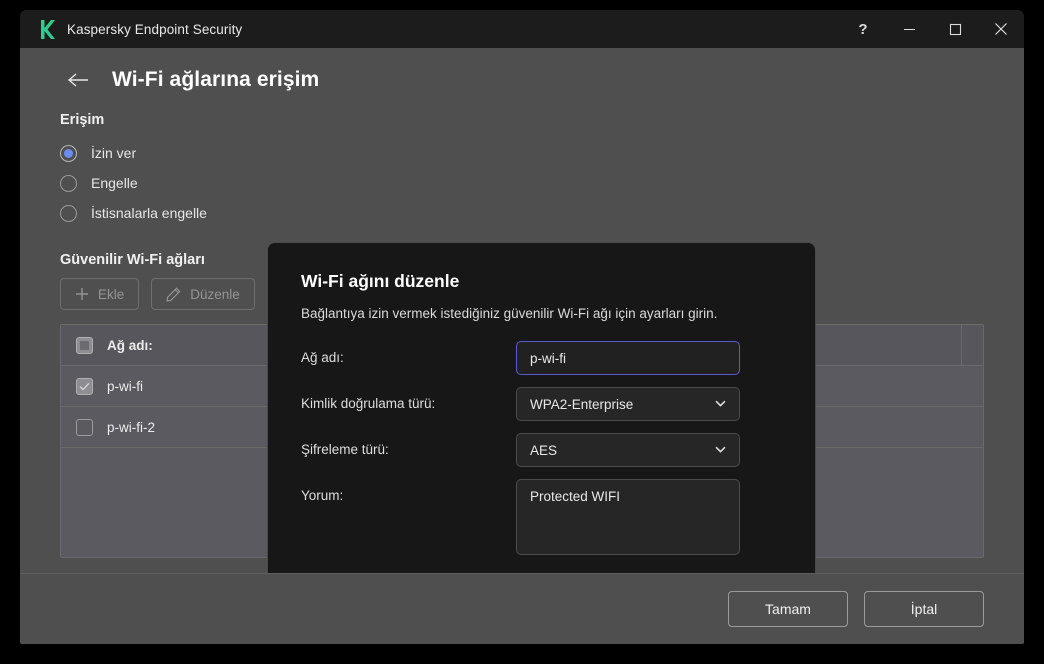  Describe the element at coordinates (522, 80) in the screenshot. I see `page-header: Wi-Fi ağlarına erişim` at that location.